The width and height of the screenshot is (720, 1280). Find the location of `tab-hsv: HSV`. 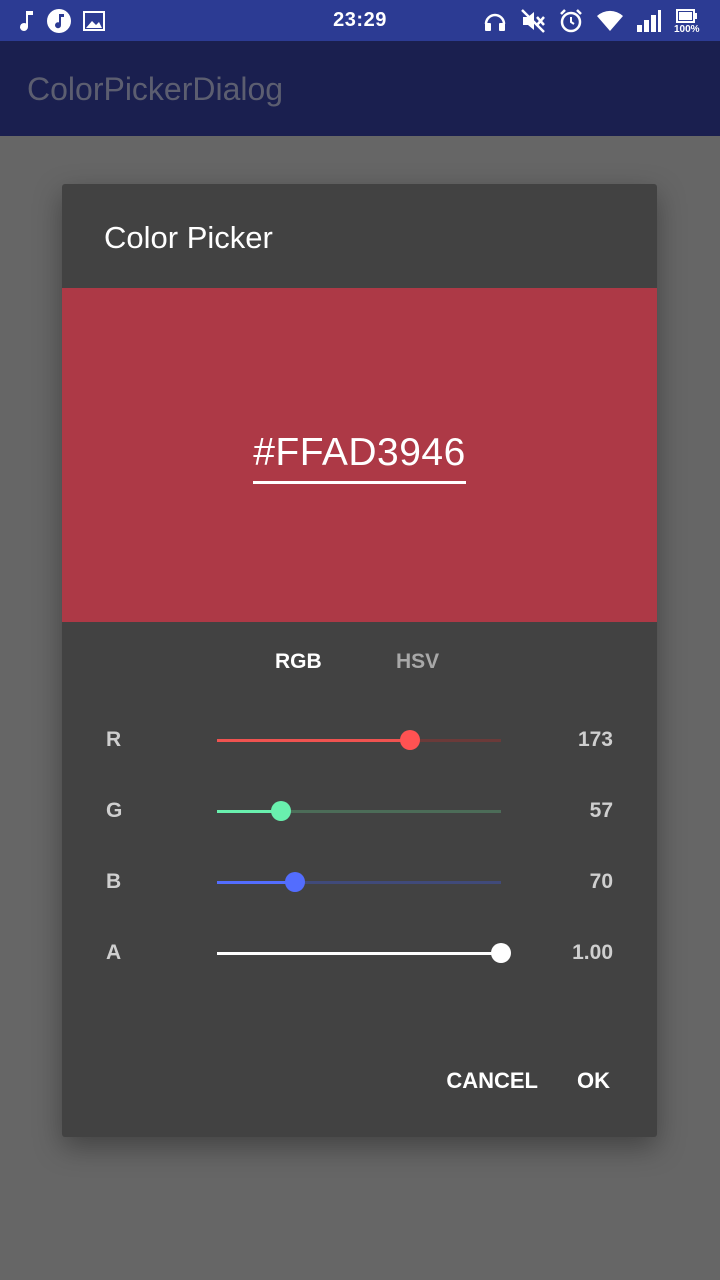

tab-hsv: HSV is located at coordinates (417, 662).